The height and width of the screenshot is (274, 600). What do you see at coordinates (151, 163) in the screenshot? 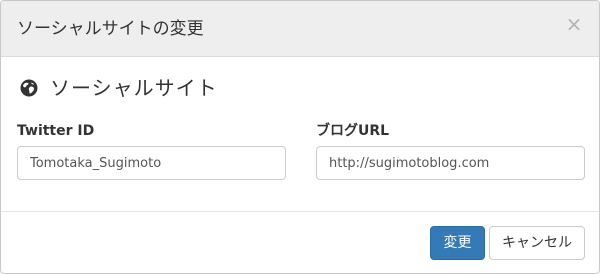
I see `twitter-id-input` at bounding box center [151, 163].